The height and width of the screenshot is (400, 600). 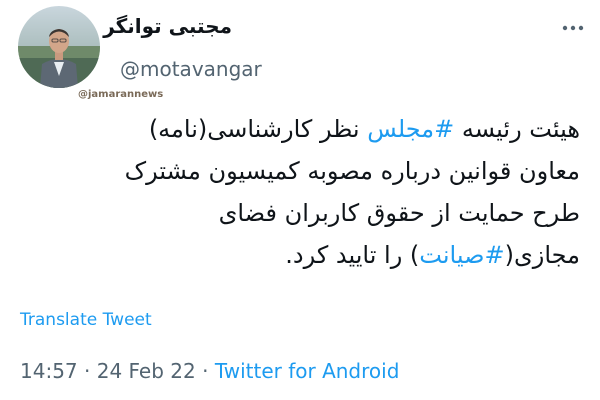 What do you see at coordinates (461, 255) in the screenshot?
I see `hashtag-link: #صیانت` at bounding box center [461, 255].